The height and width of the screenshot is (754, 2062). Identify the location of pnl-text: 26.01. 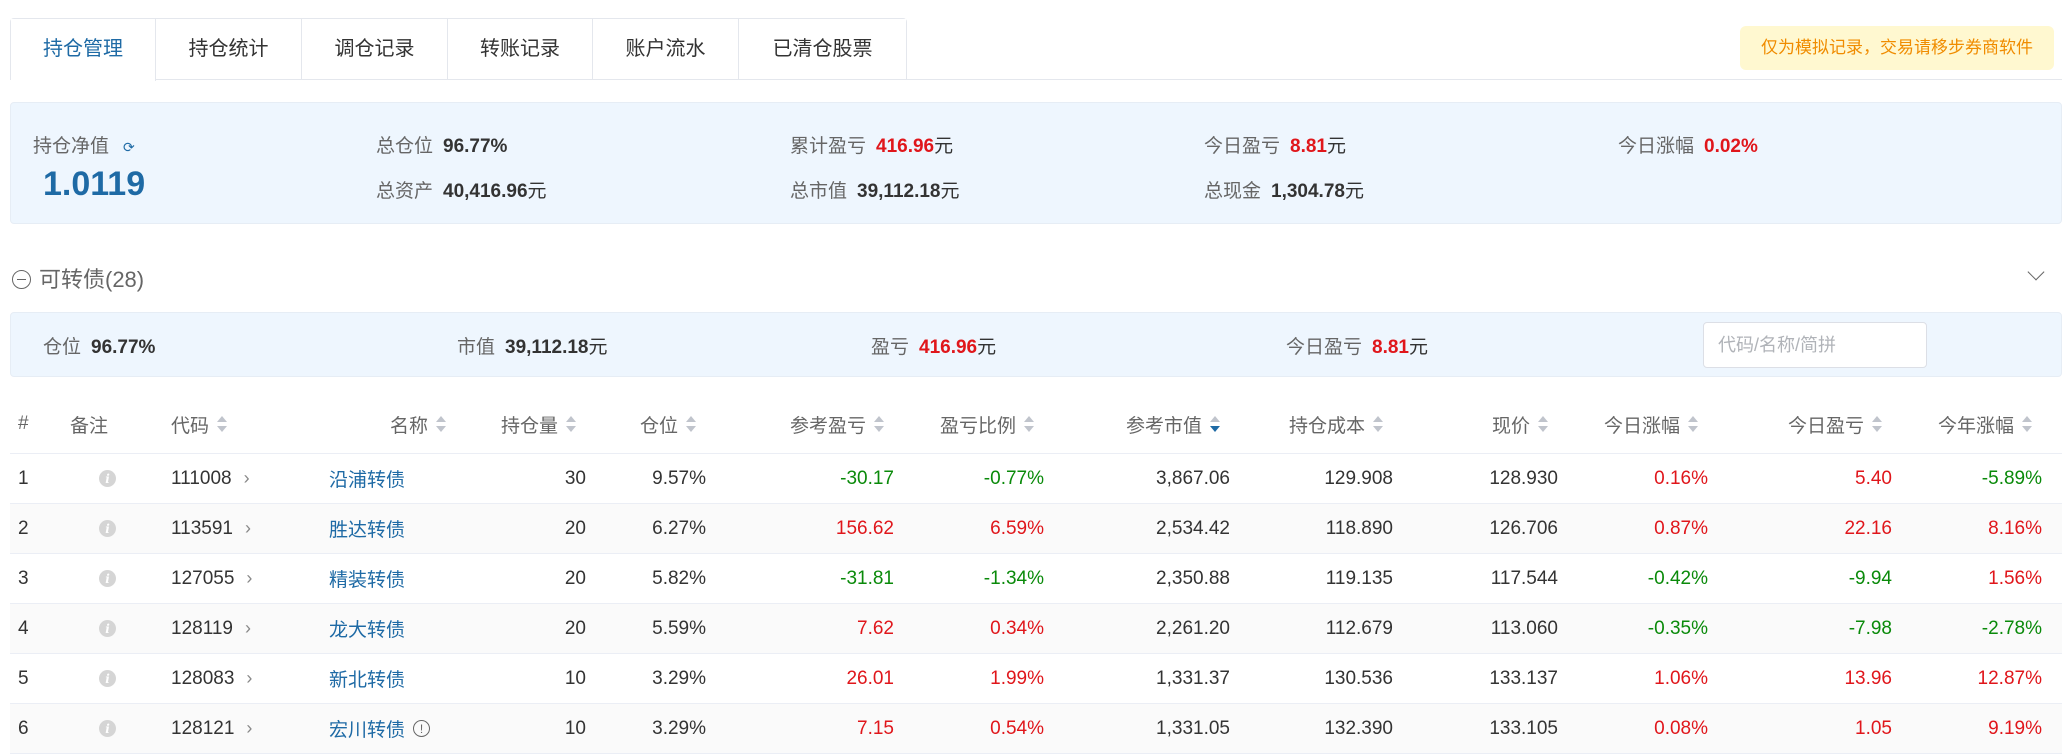
(870, 678).